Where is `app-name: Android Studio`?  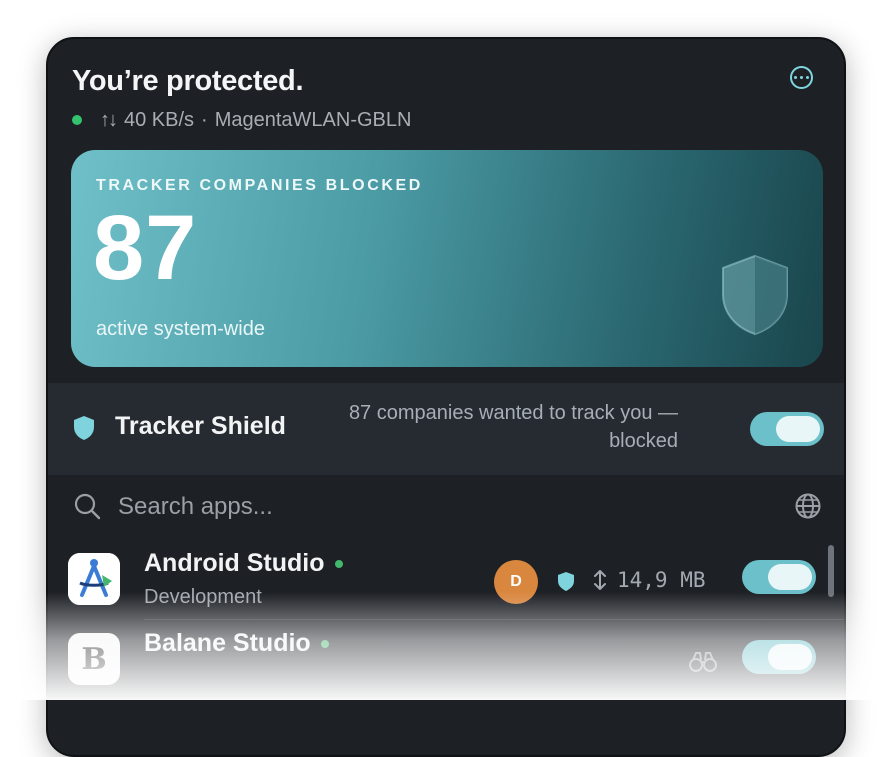
app-name: Android Studio is located at coordinates (243, 563).